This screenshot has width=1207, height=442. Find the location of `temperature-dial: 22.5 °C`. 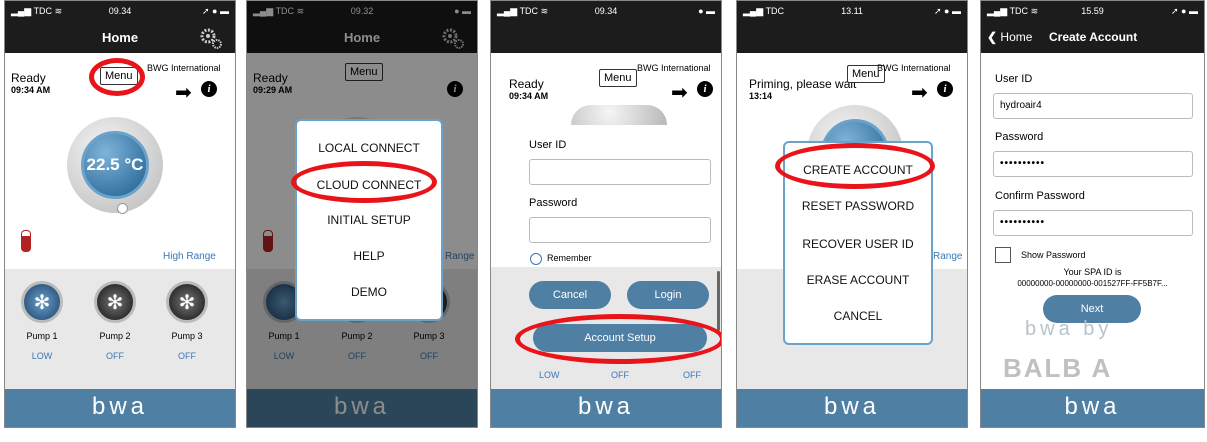

temperature-dial: 22.5 °C is located at coordinates (115, 165).